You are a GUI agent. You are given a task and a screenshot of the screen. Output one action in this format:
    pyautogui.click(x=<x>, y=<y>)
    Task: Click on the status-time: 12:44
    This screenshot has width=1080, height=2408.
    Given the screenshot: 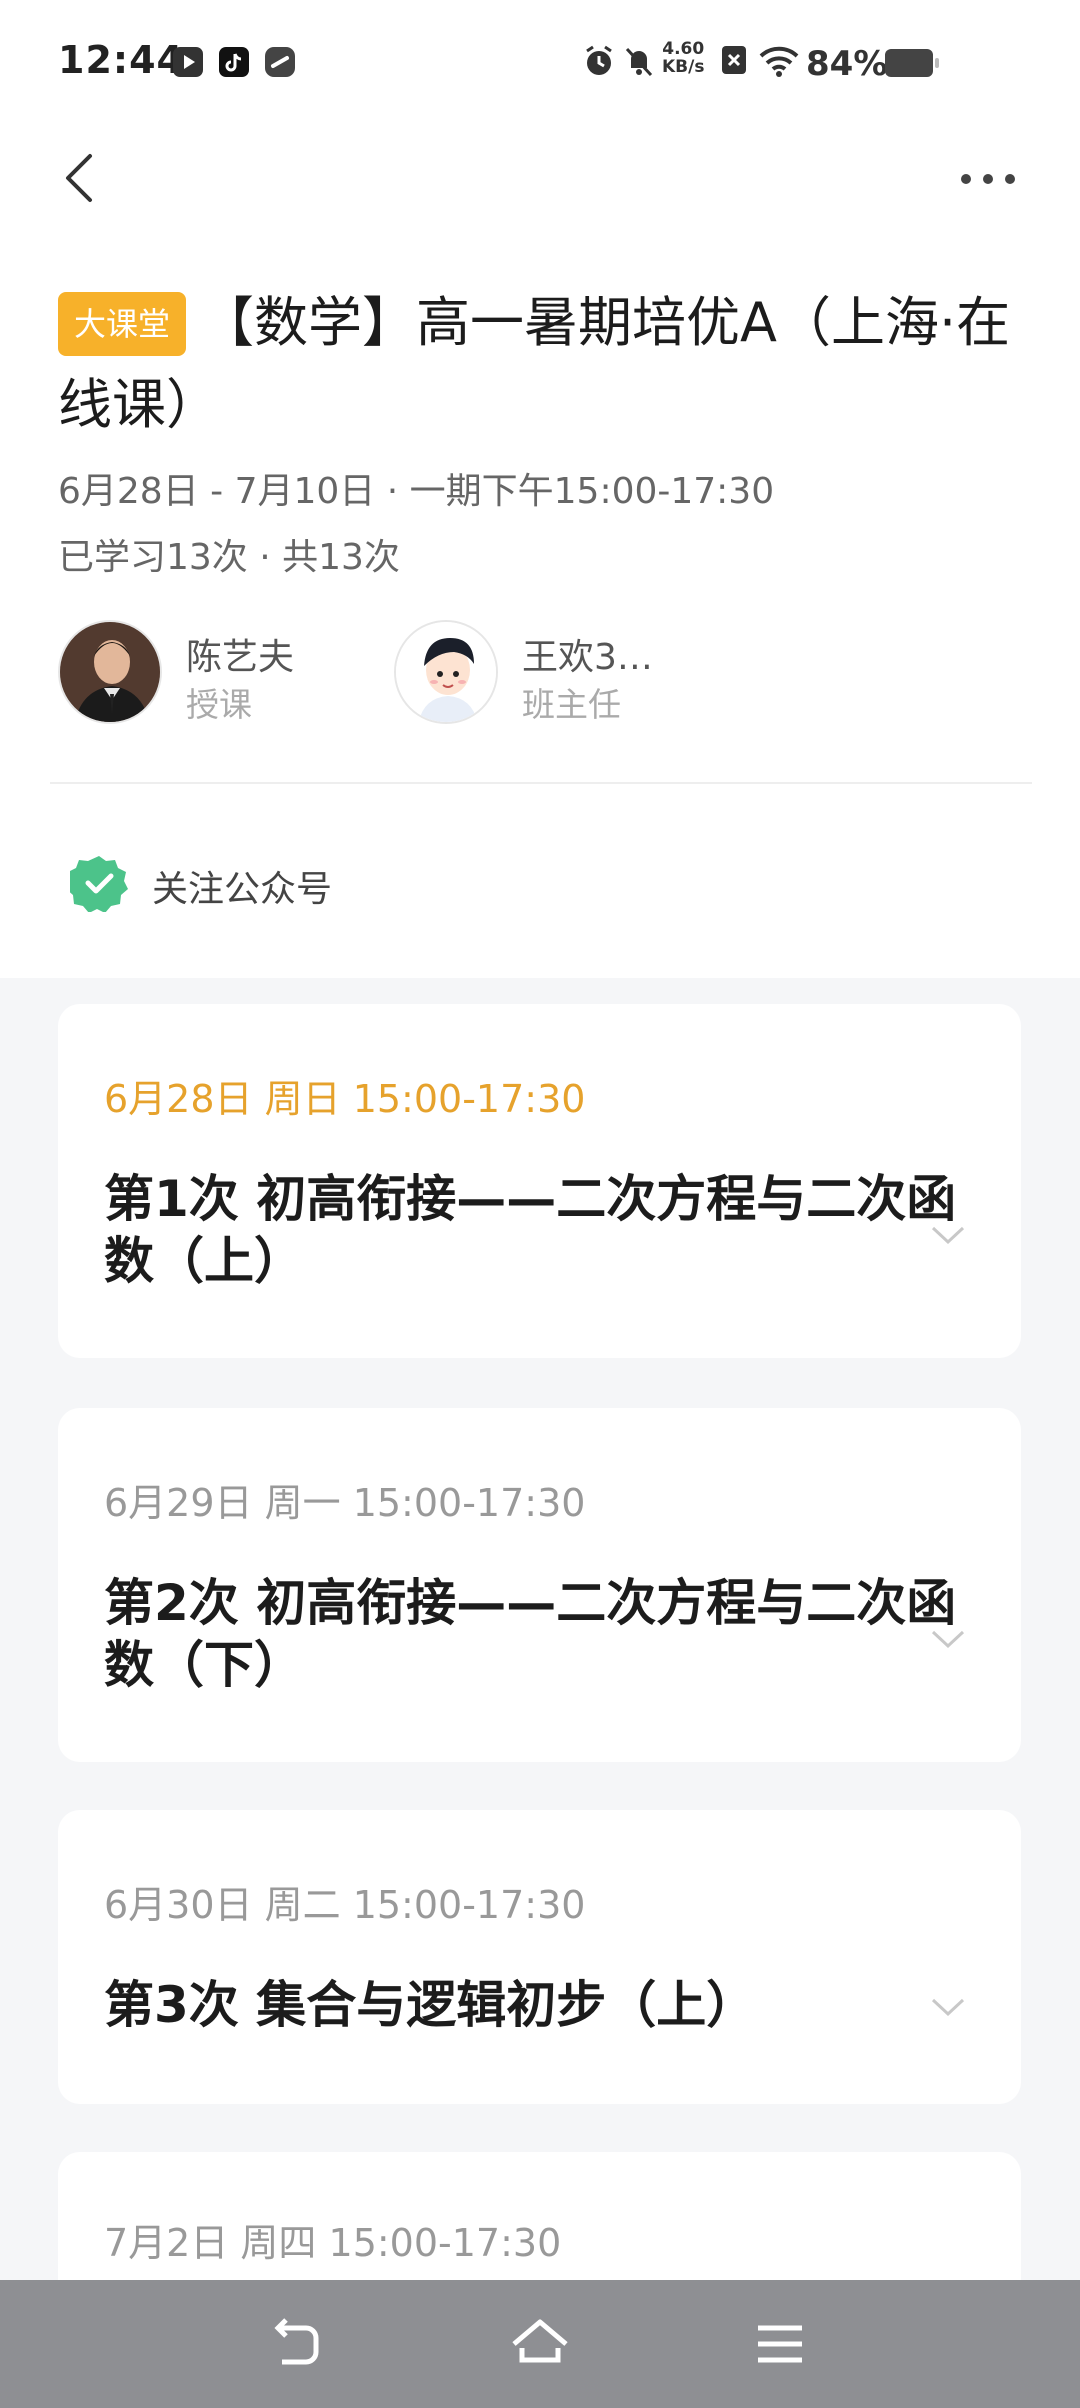 What is the action you would take?
    pyautogui.click(x=121, y=60)
    